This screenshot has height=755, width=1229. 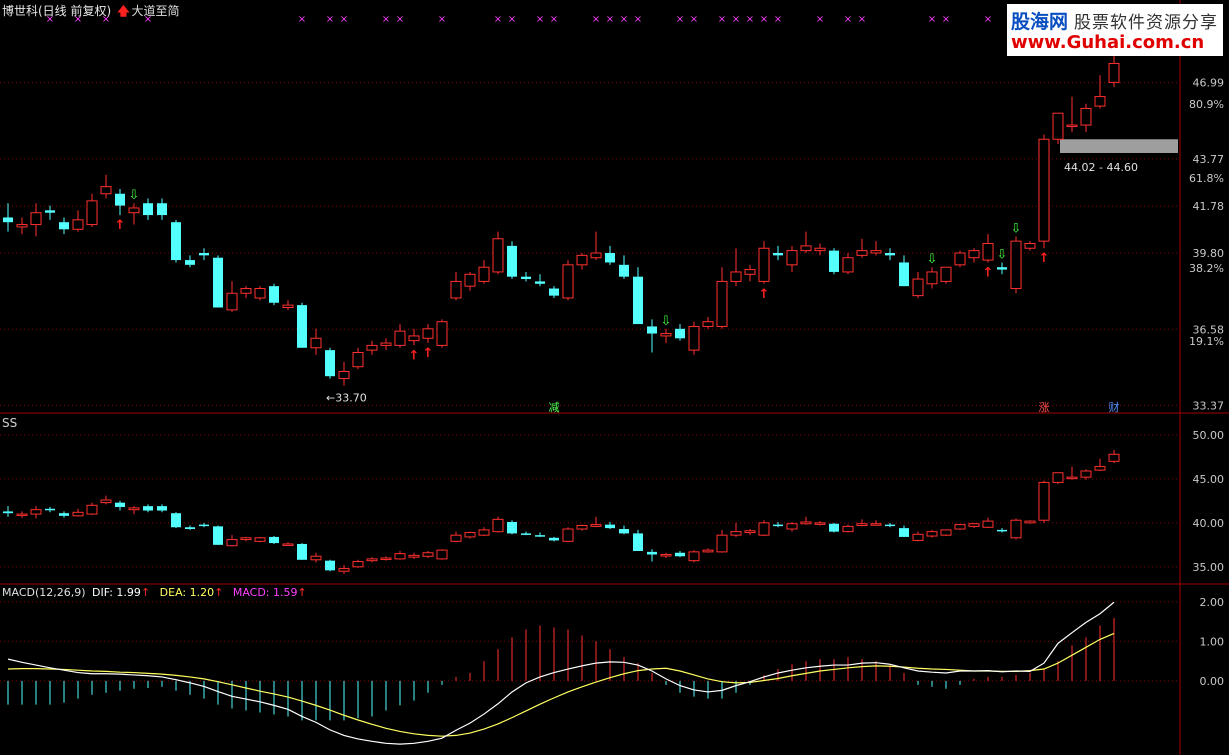 I want to click on price-band, so click(x=1119, y=146).